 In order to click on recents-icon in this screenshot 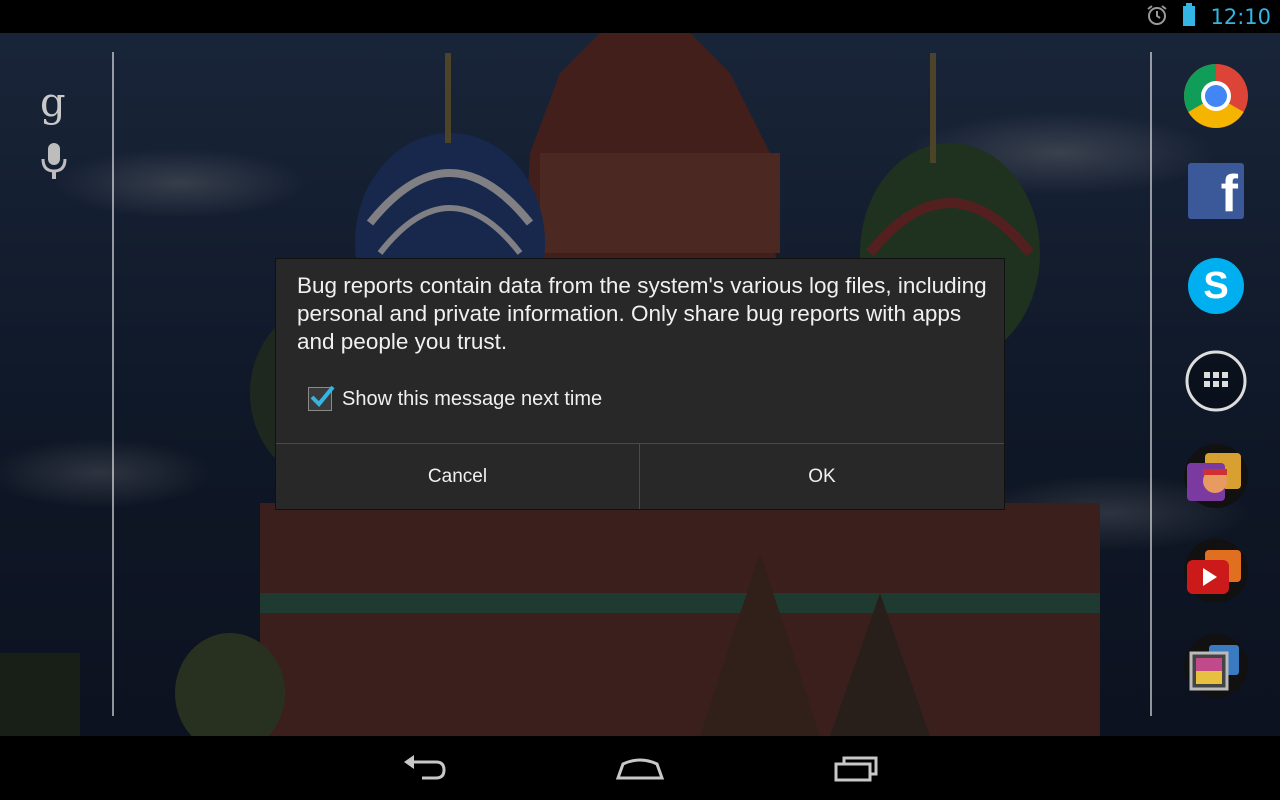, I will do `click(856, 768)`.